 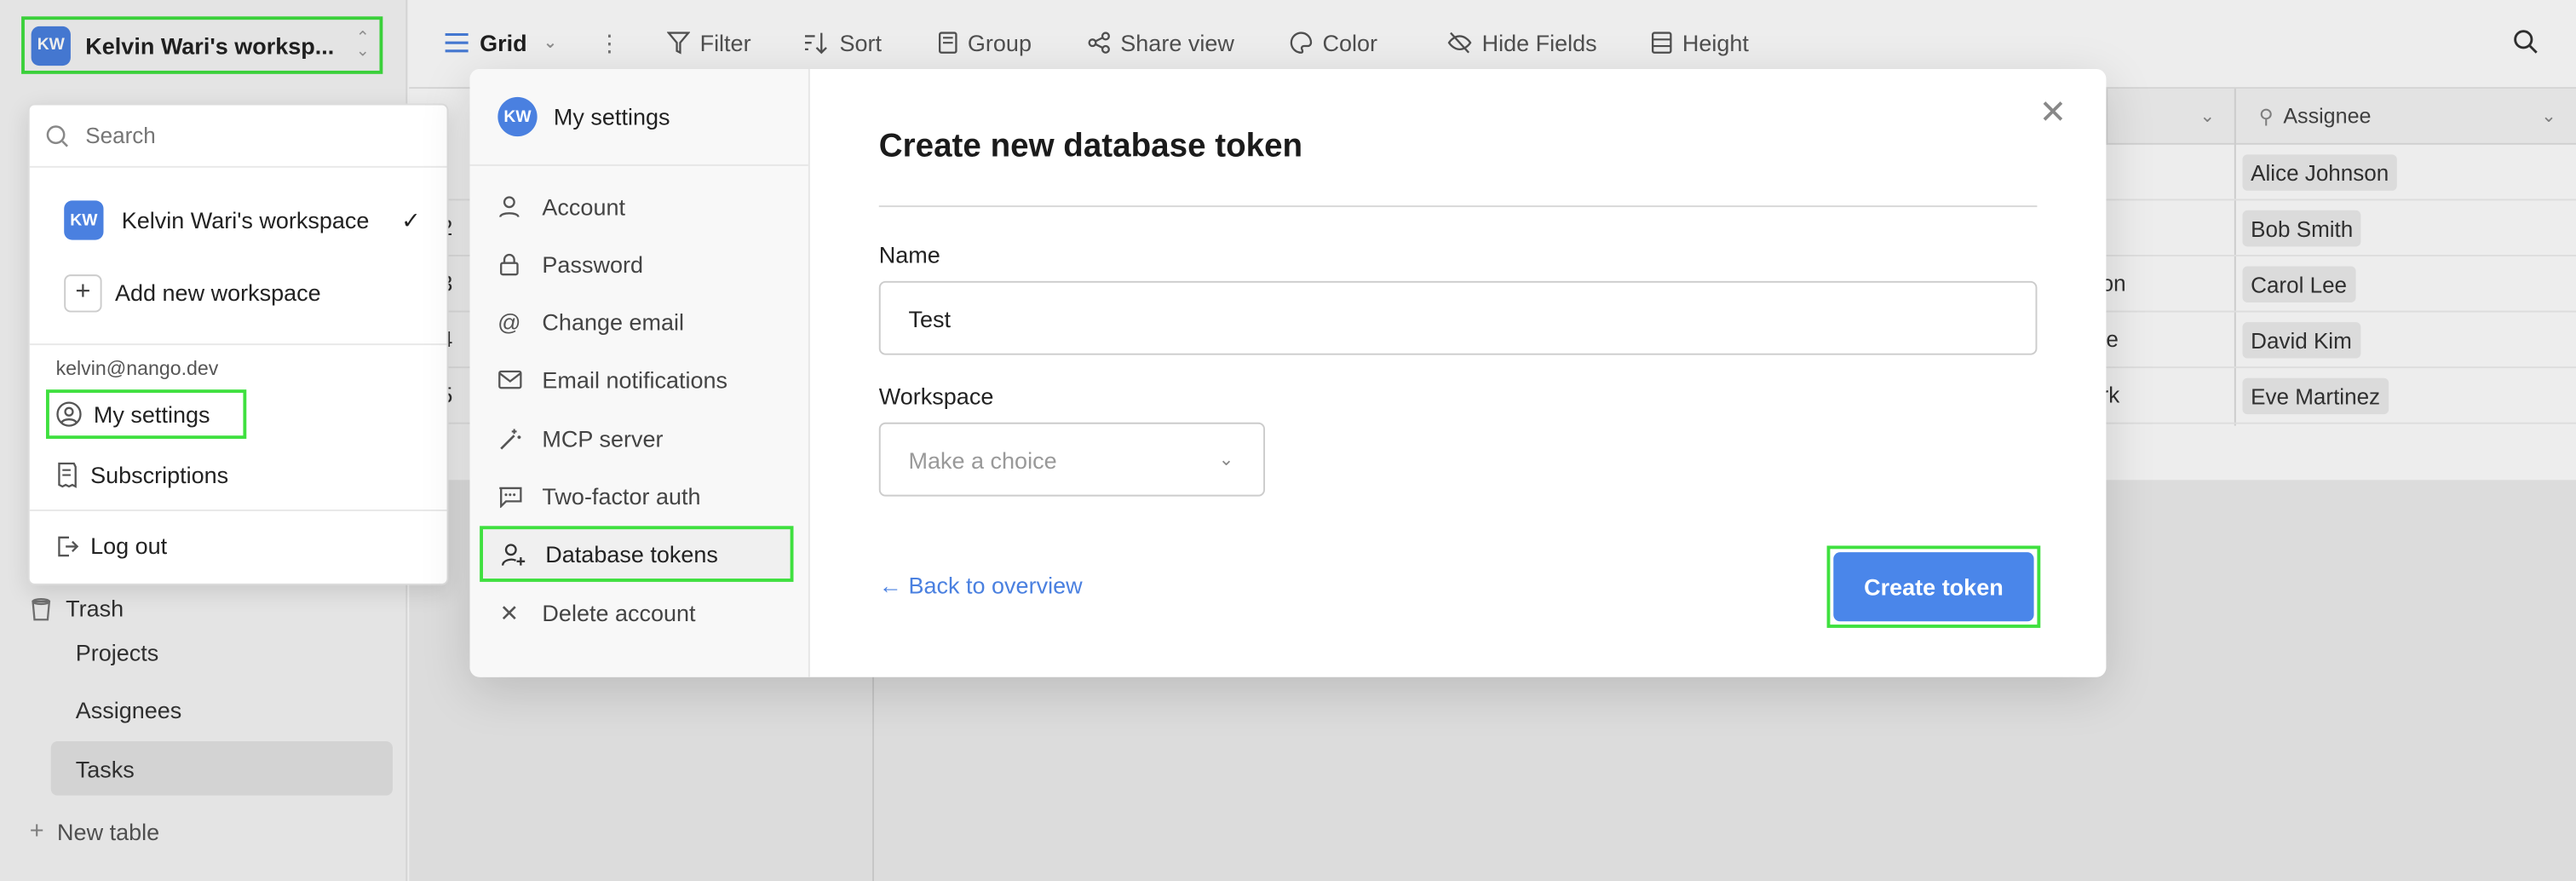 I want to click on sort-button: Sort, so click(x=843, y=43).